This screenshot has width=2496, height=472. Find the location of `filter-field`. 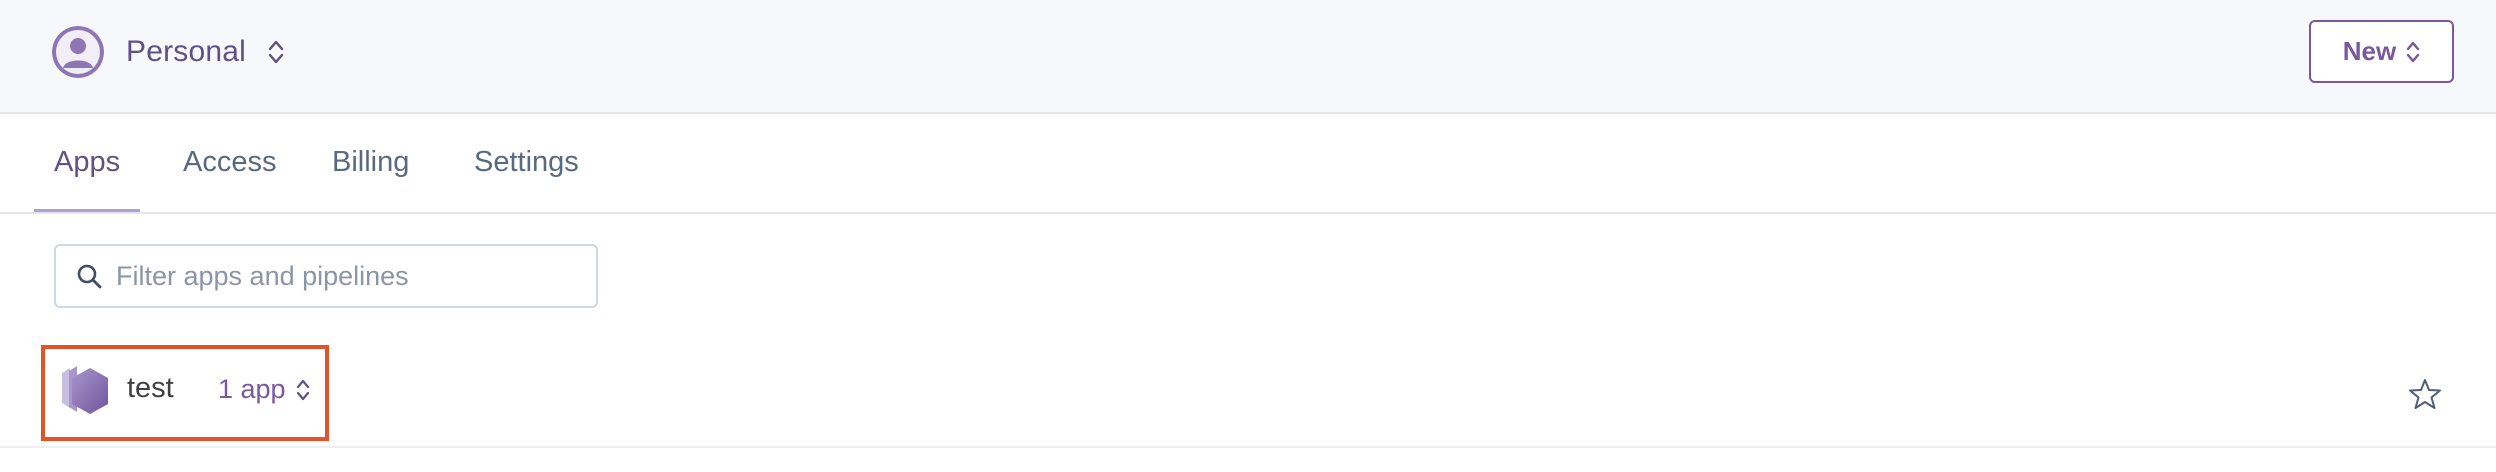

filter-field is located at coordinates (326, 276).